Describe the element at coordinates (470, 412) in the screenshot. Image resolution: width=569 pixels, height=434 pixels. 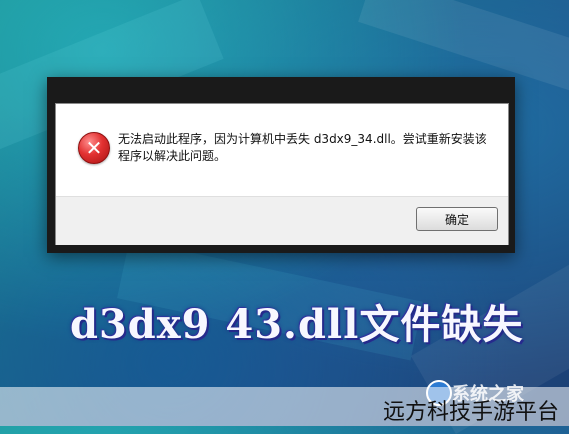
I see `watermark-site: 远方科技手游平台` at that location.